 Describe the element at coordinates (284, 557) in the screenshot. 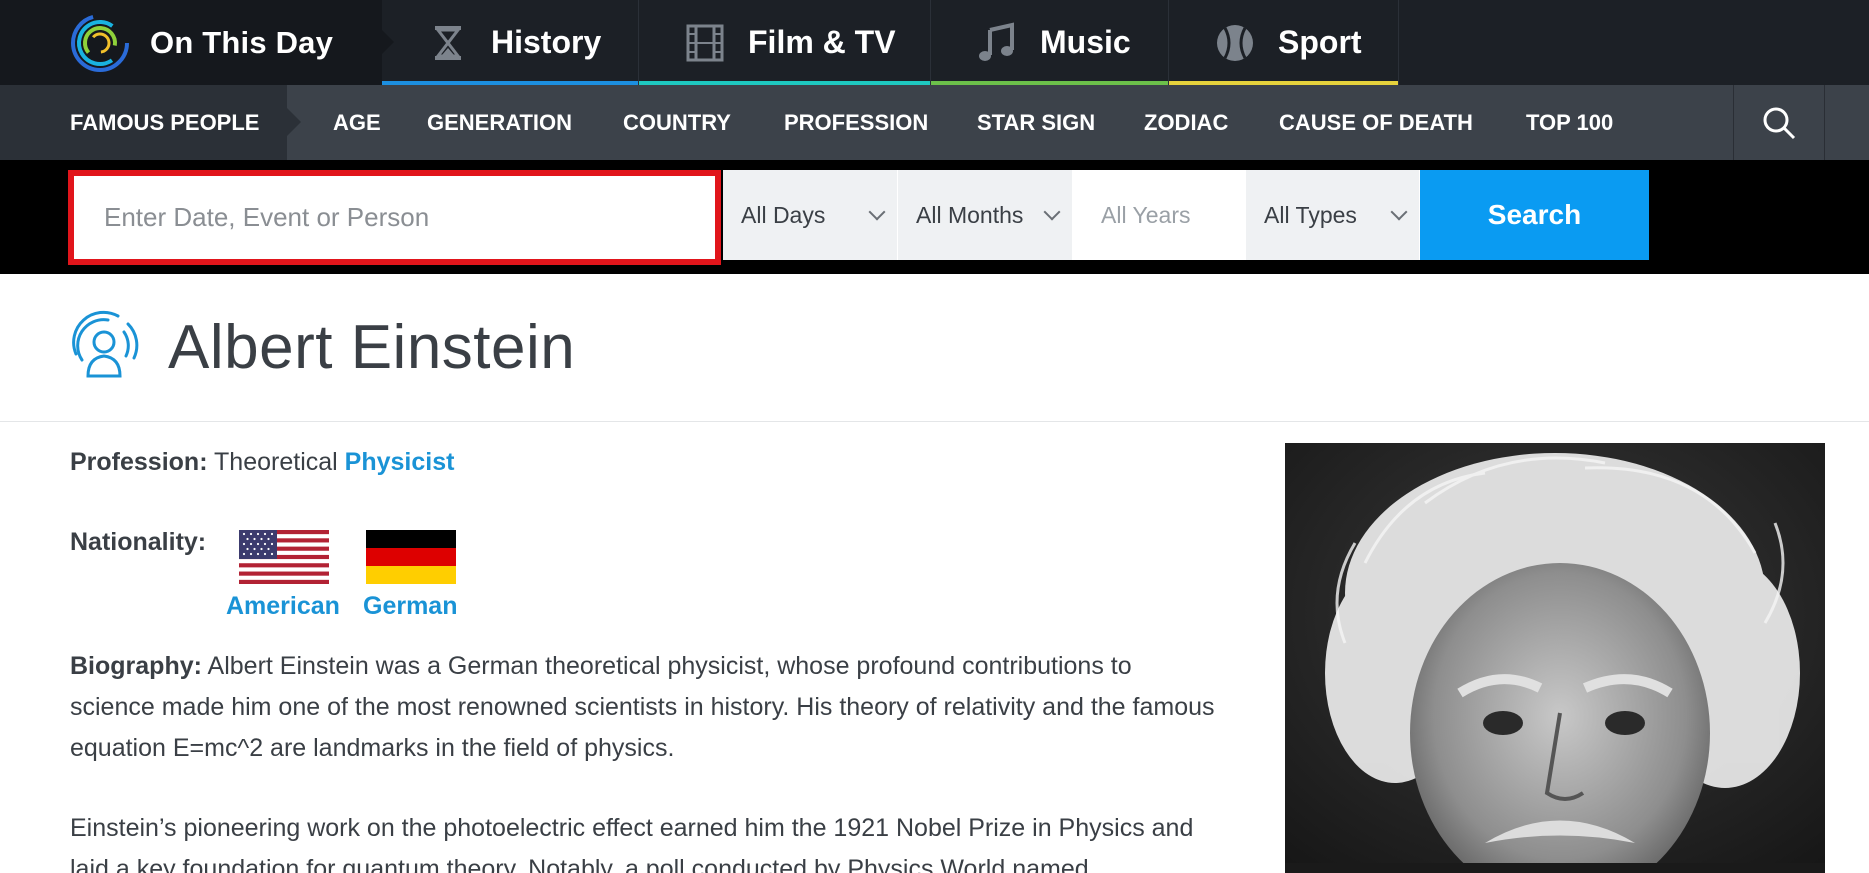

I see `us-flag-icon` at that location.